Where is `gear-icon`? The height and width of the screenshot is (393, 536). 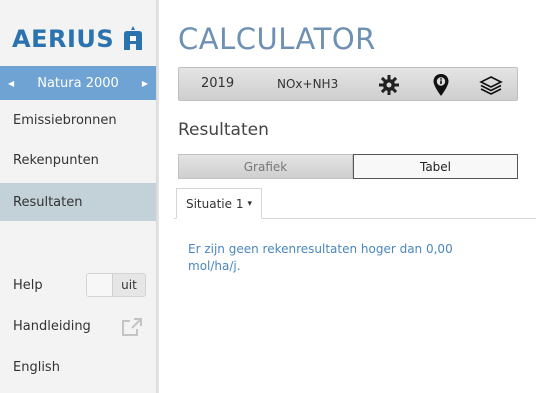 gear-icon is located at coordinates (389, 85).